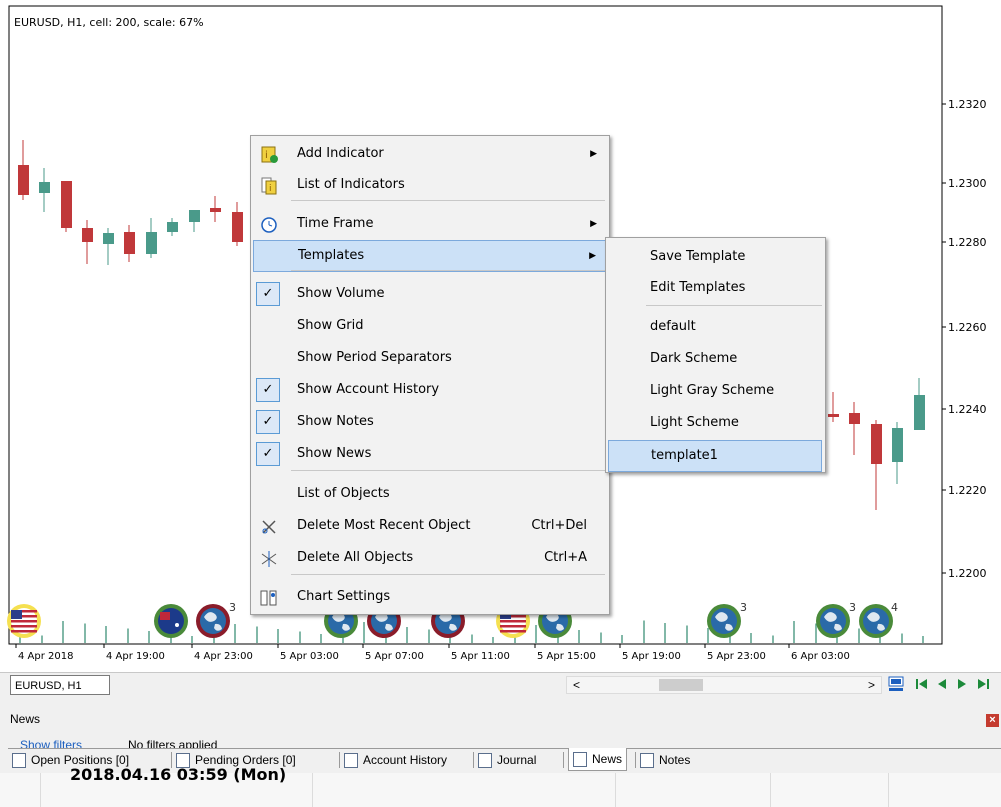 This screenshot has height=807, width=1001. I want to click on scroll-right-button: >, so click(871, 685).